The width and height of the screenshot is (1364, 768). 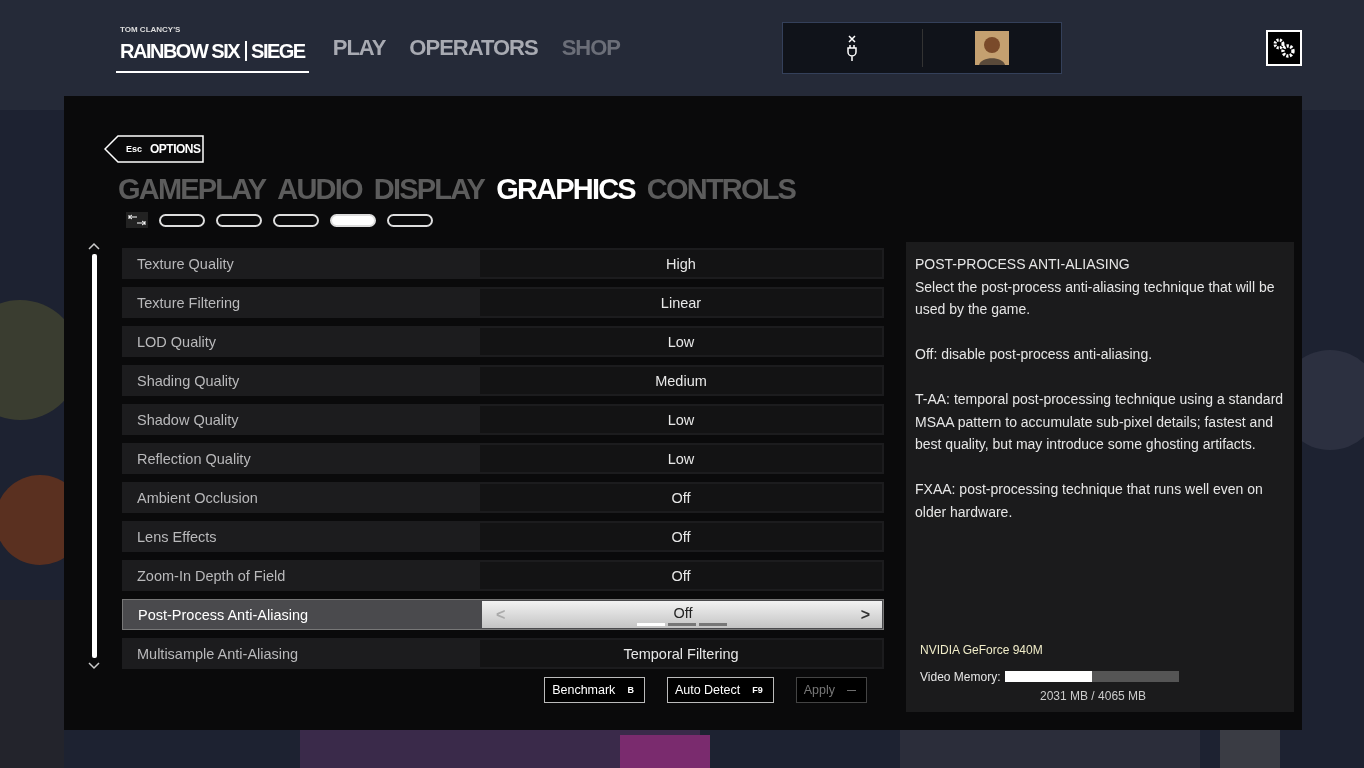 I want to click on action-button: Auto Detect F9, so click(x=720, y=690).